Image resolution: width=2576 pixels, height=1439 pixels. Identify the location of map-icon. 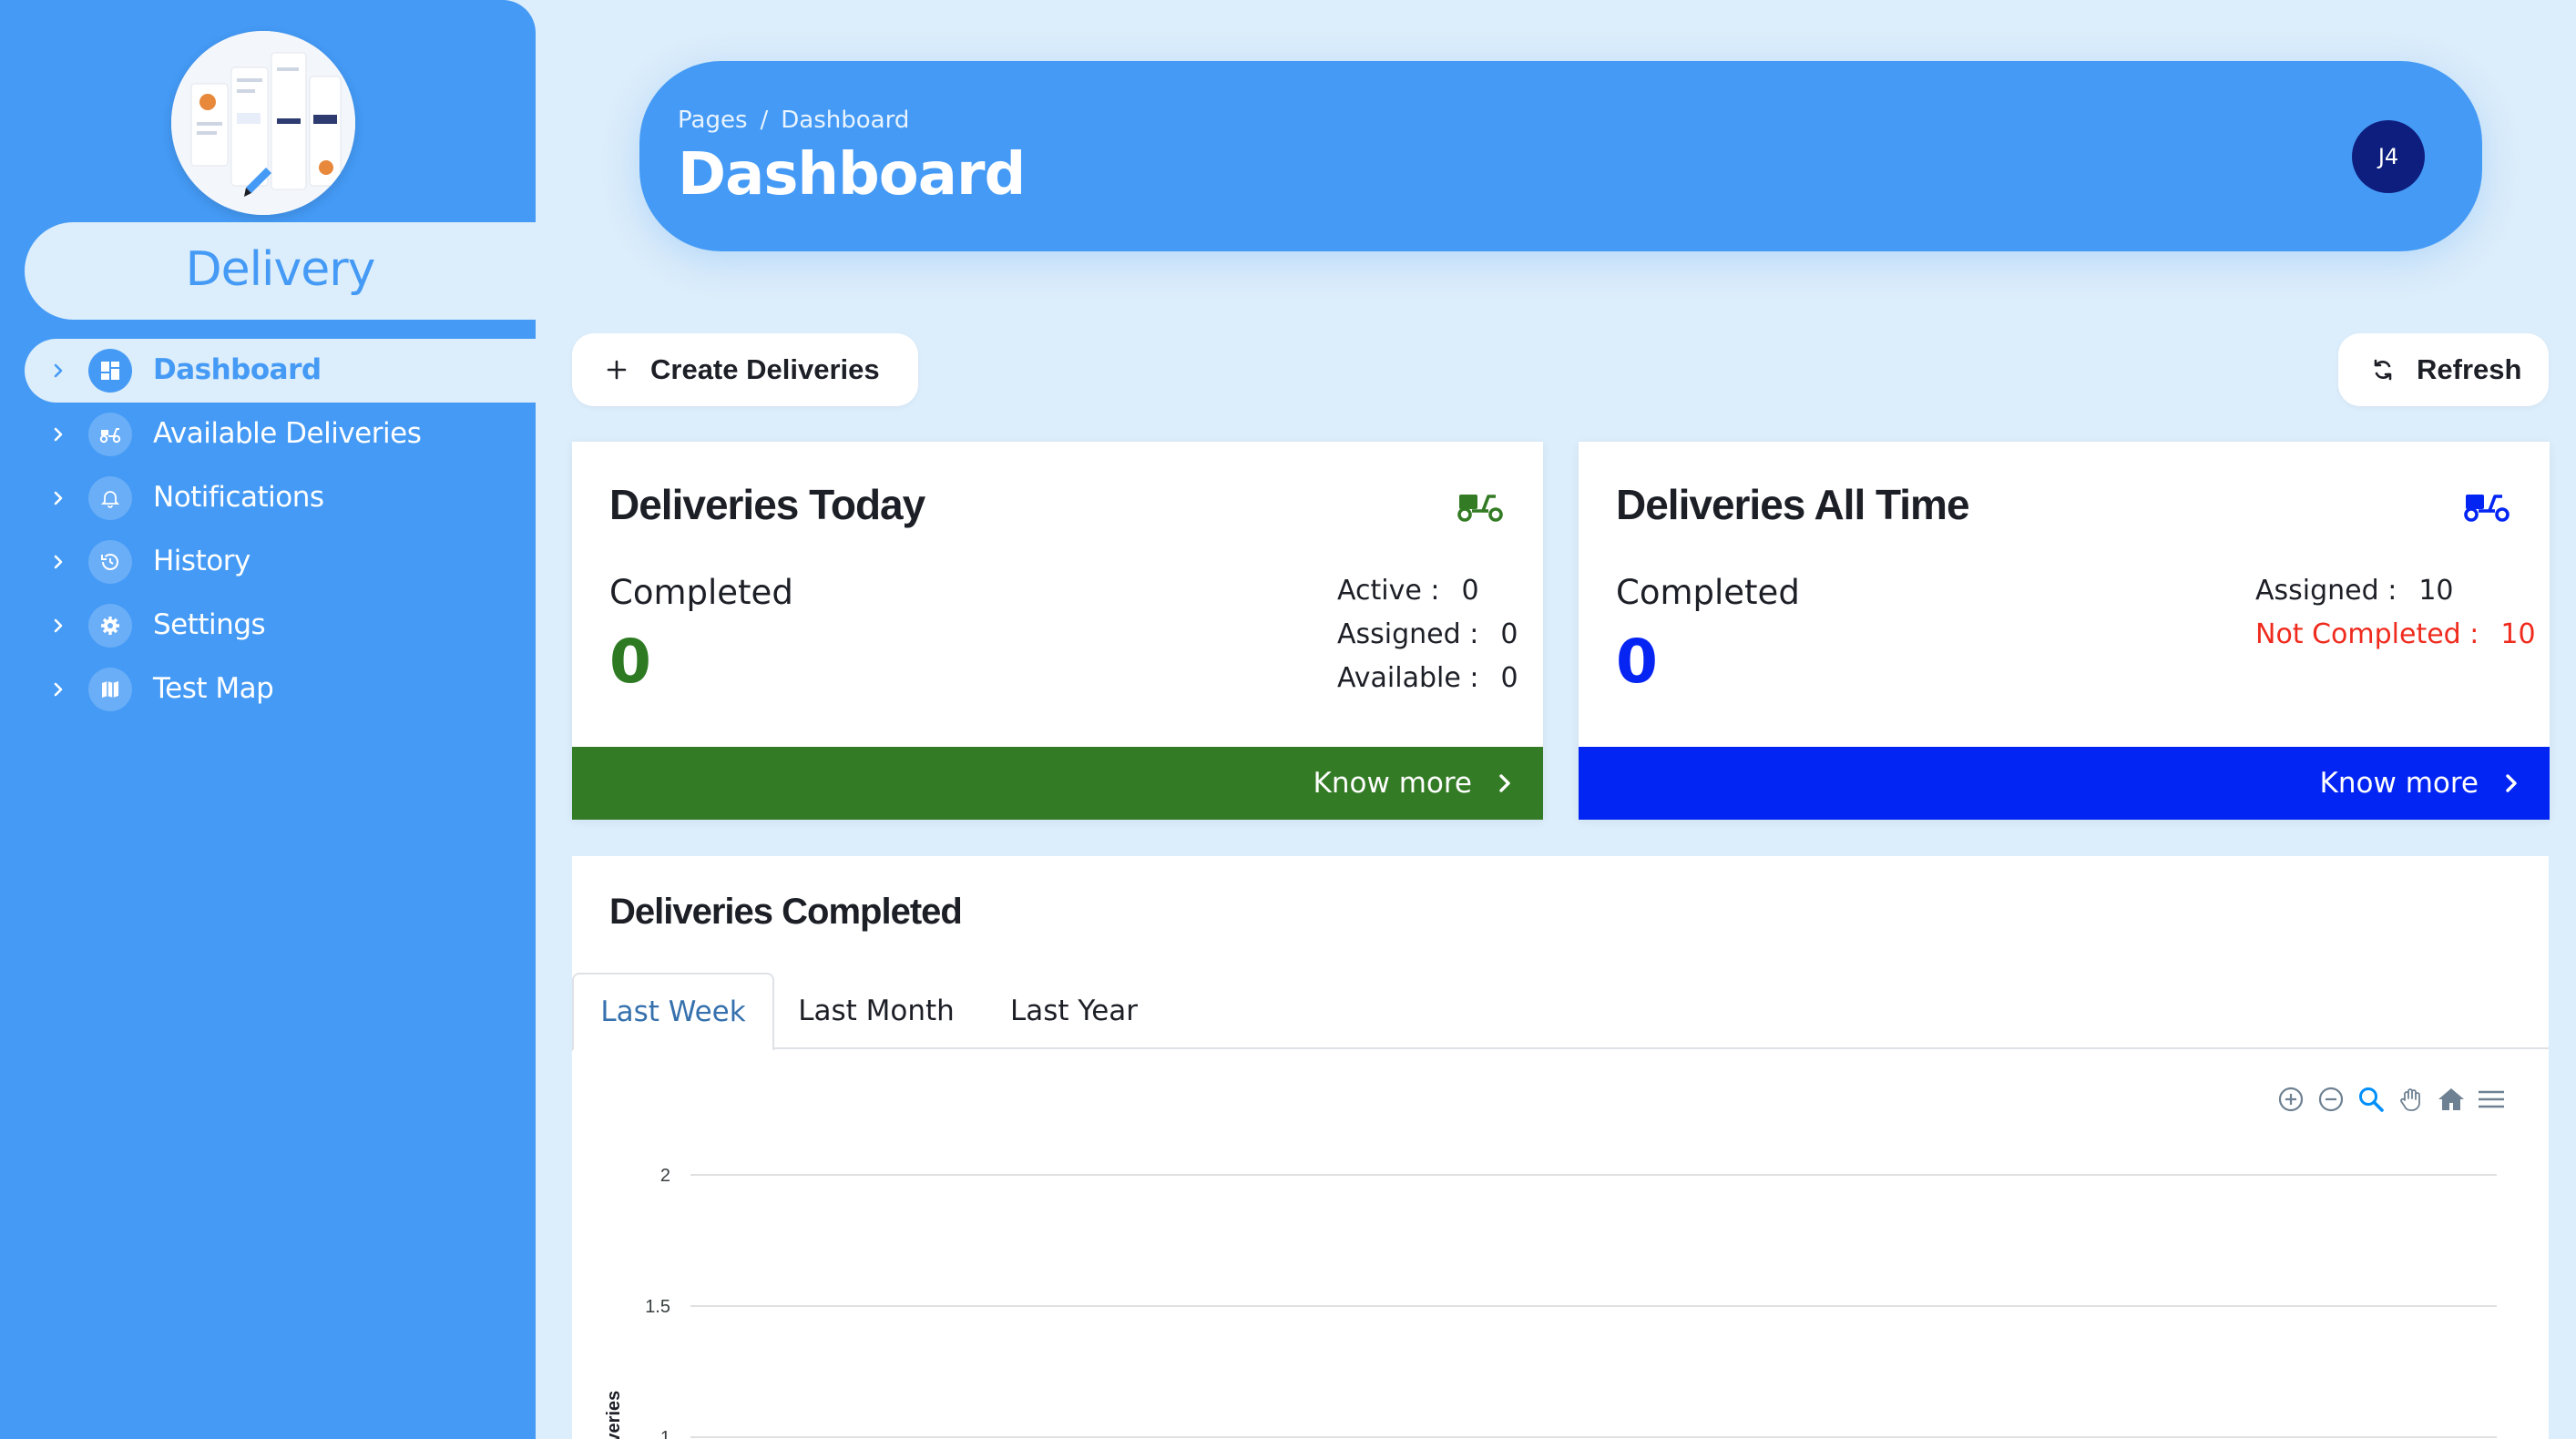
(110, 689).